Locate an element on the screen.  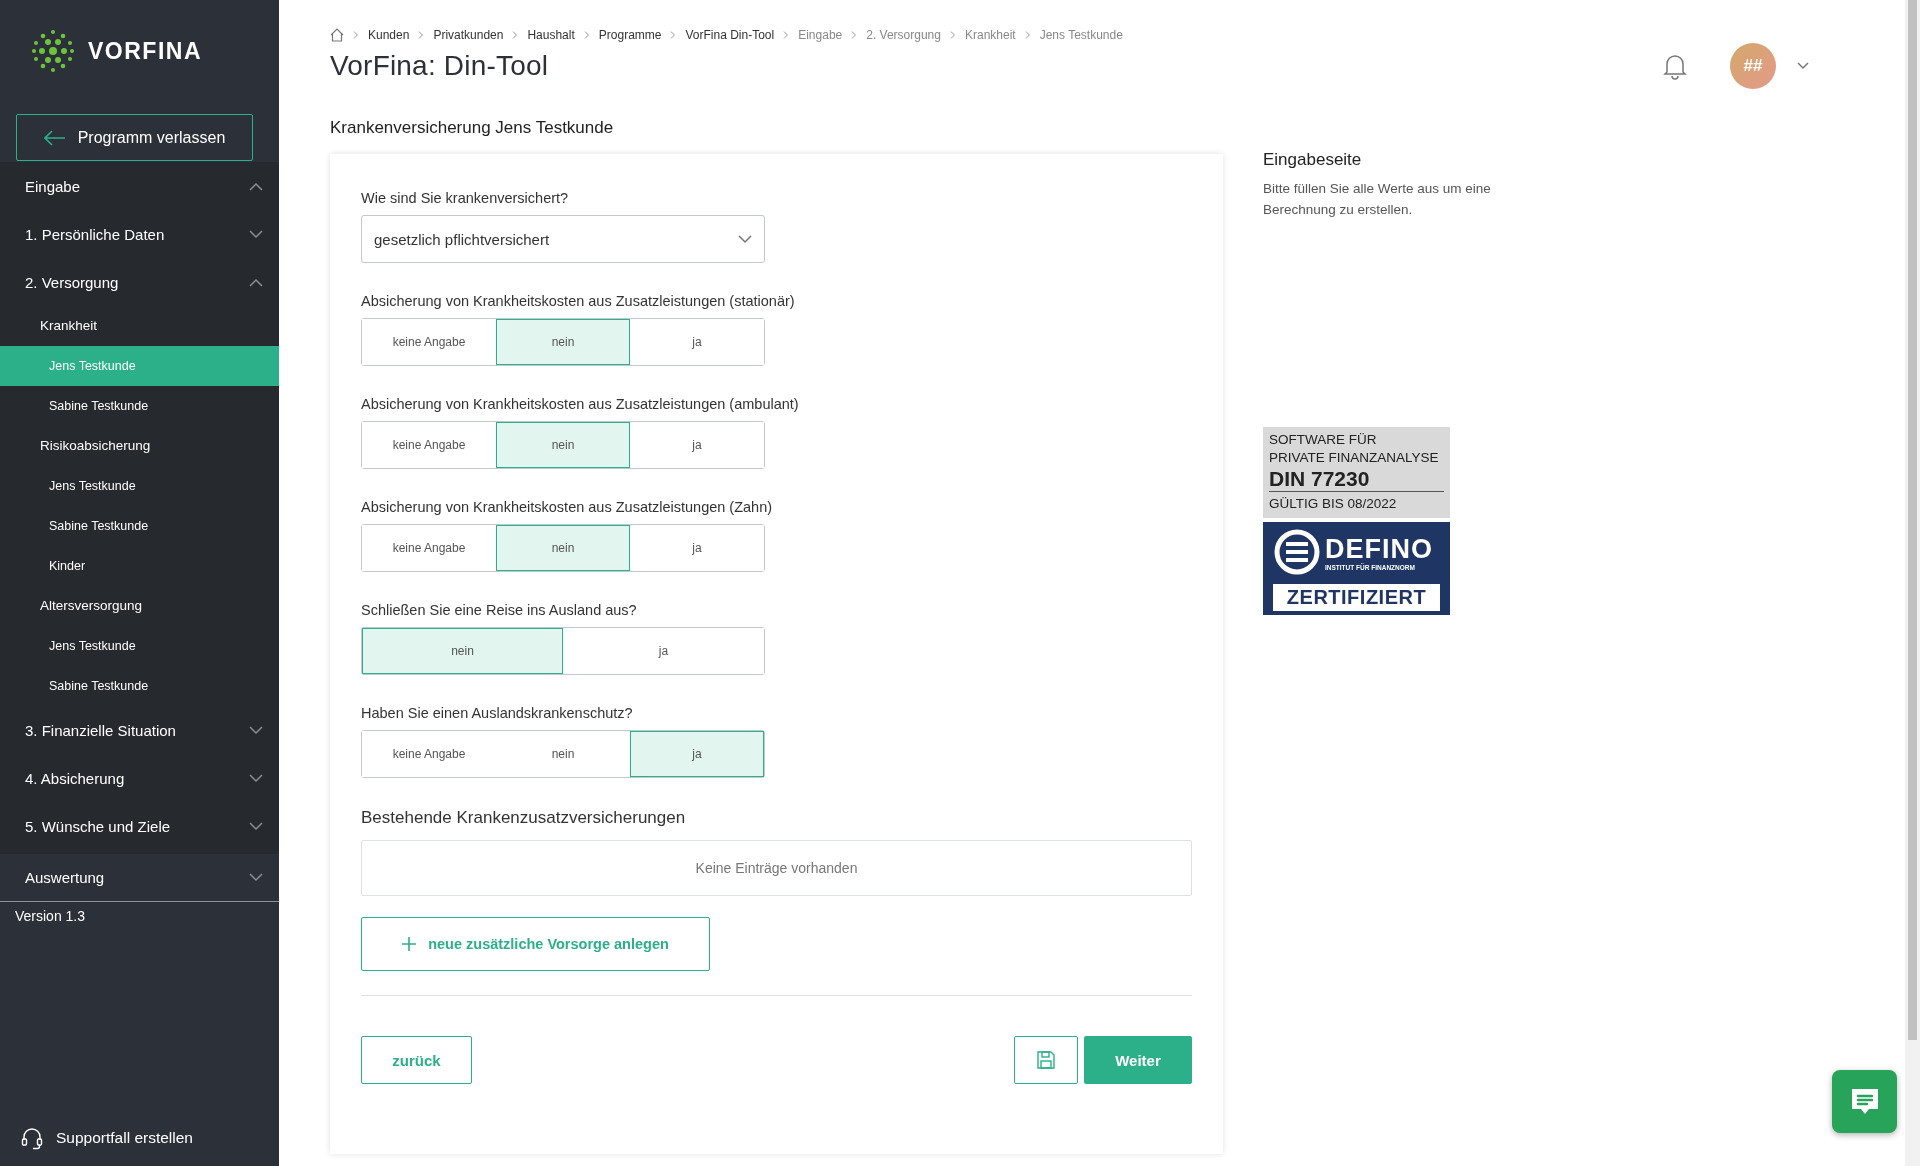
certificate-text: PRIVATE FINANZANALYSE is located at coordinates (1354, 458).